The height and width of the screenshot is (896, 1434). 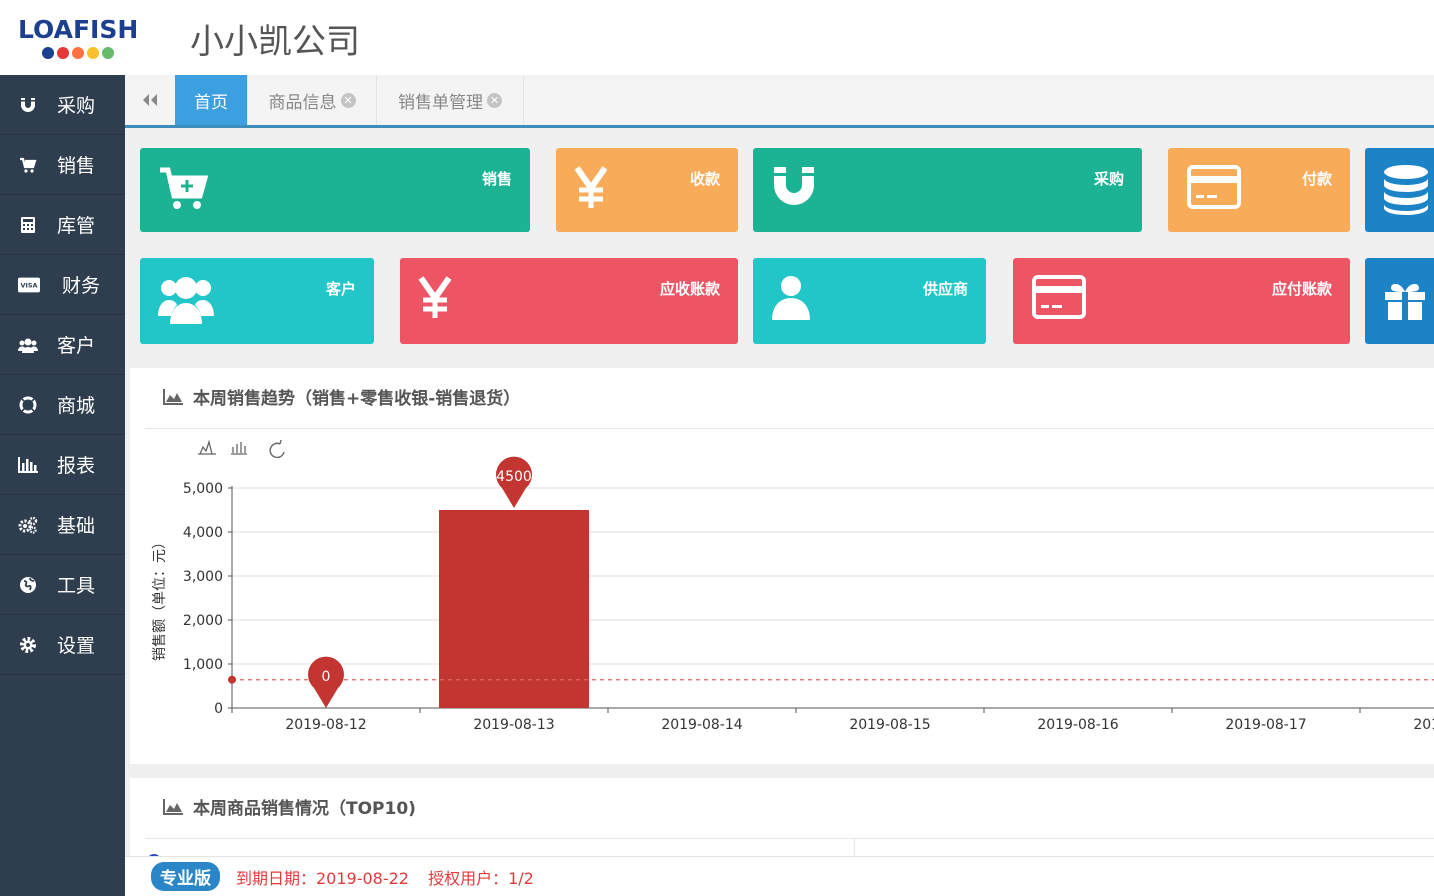 What do you see at coordinates (275, 42) in the screenshot?
I see `company-name: 小小凯公司` at bounding box center [275, 42].